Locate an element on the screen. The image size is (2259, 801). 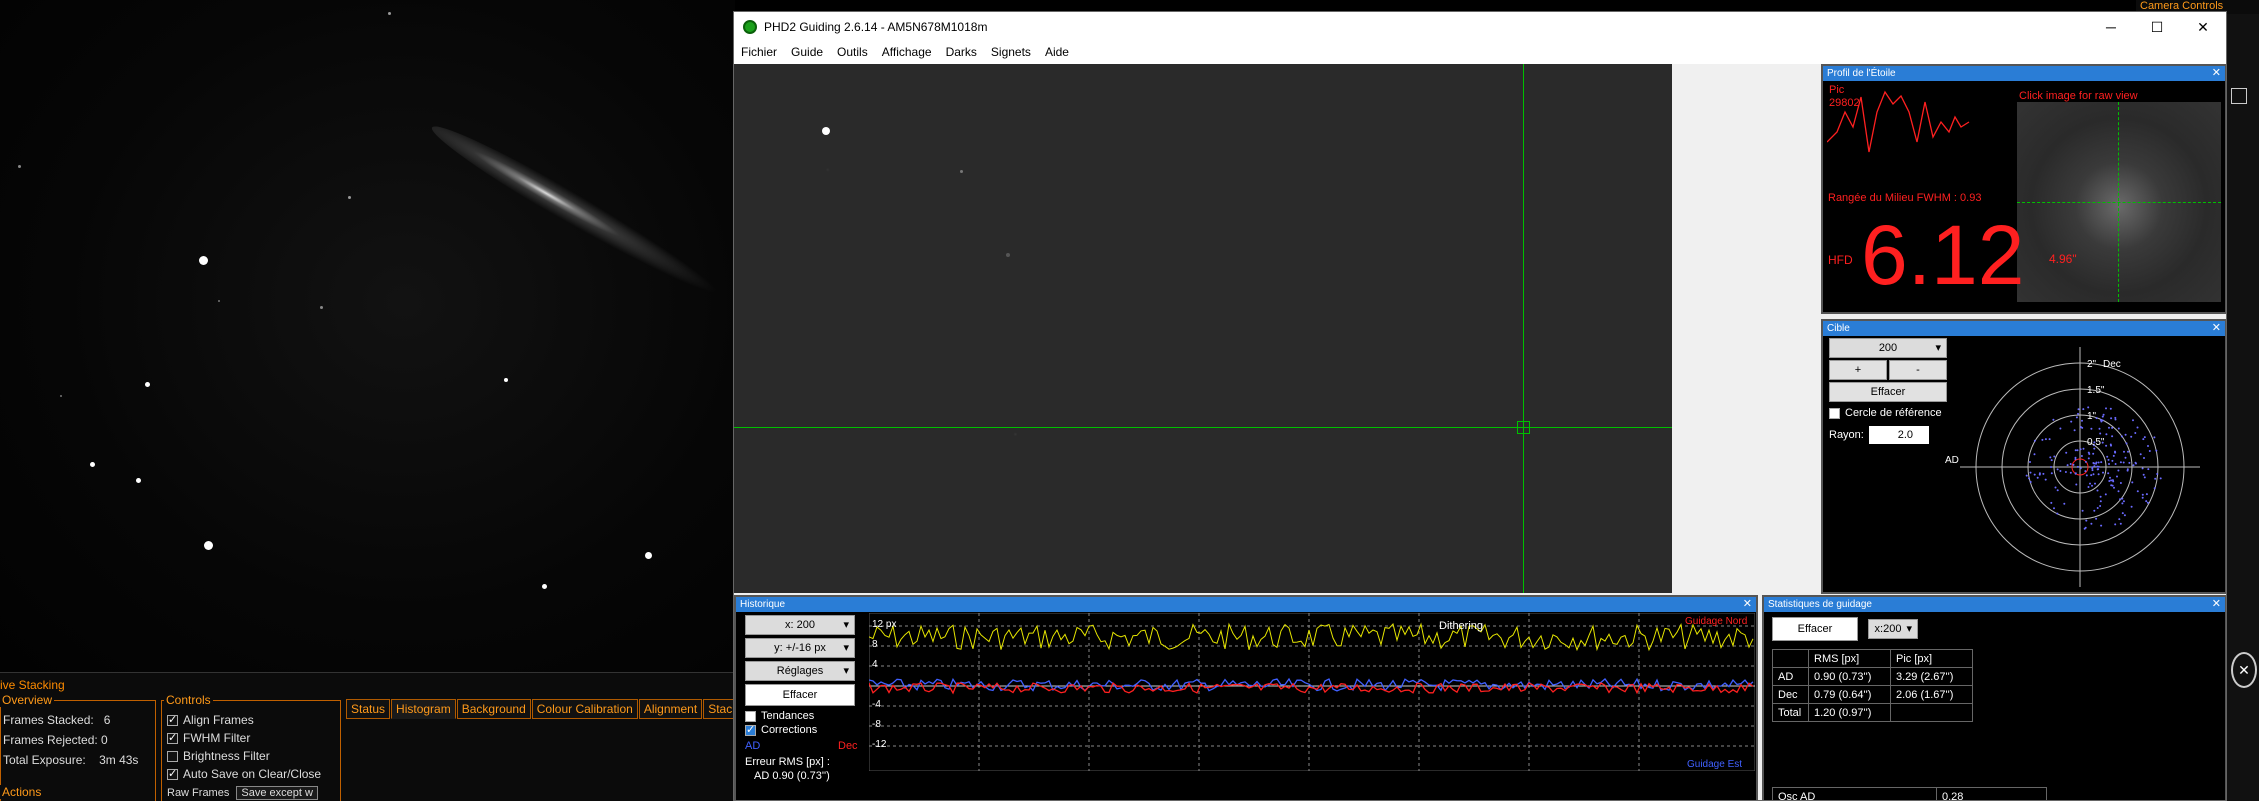
fwhm-filter-checkbox: FWHM Filter is located at coordinates (208, 738).